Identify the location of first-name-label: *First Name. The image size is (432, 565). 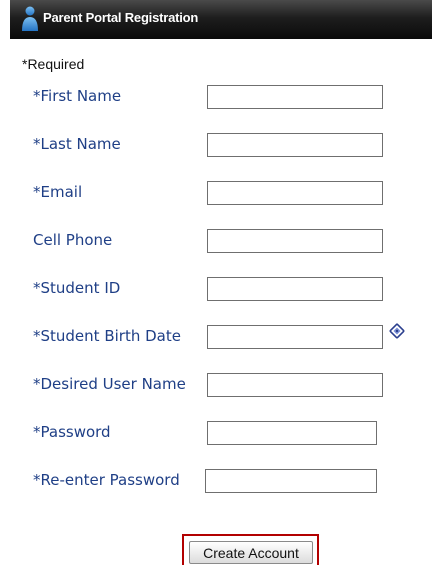
(77, 96).